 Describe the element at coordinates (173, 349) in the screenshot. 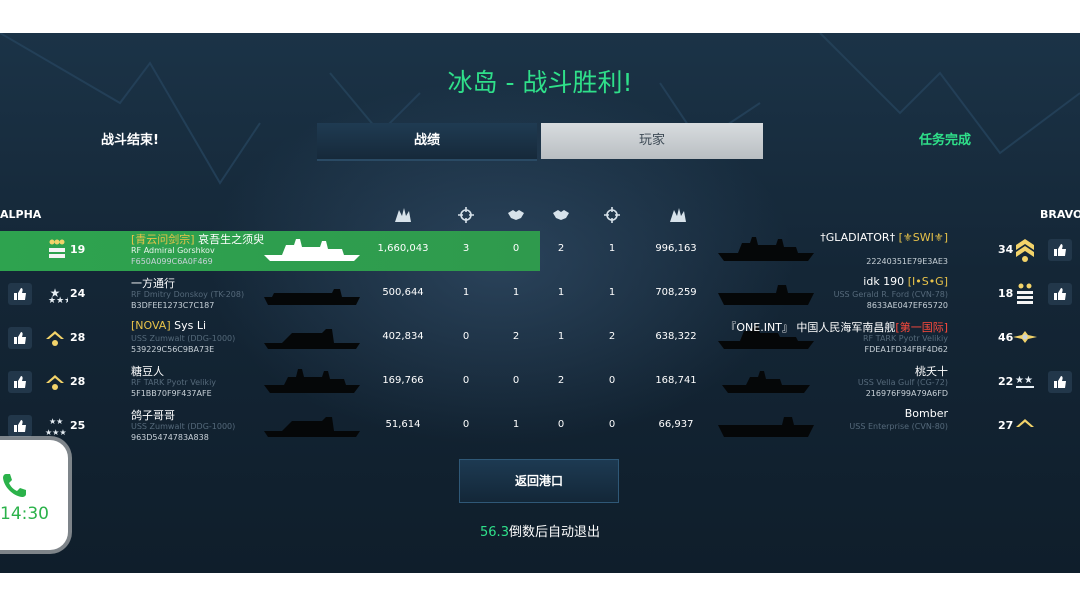

I see `player-id: 539229C56C9BA73E` at that location.